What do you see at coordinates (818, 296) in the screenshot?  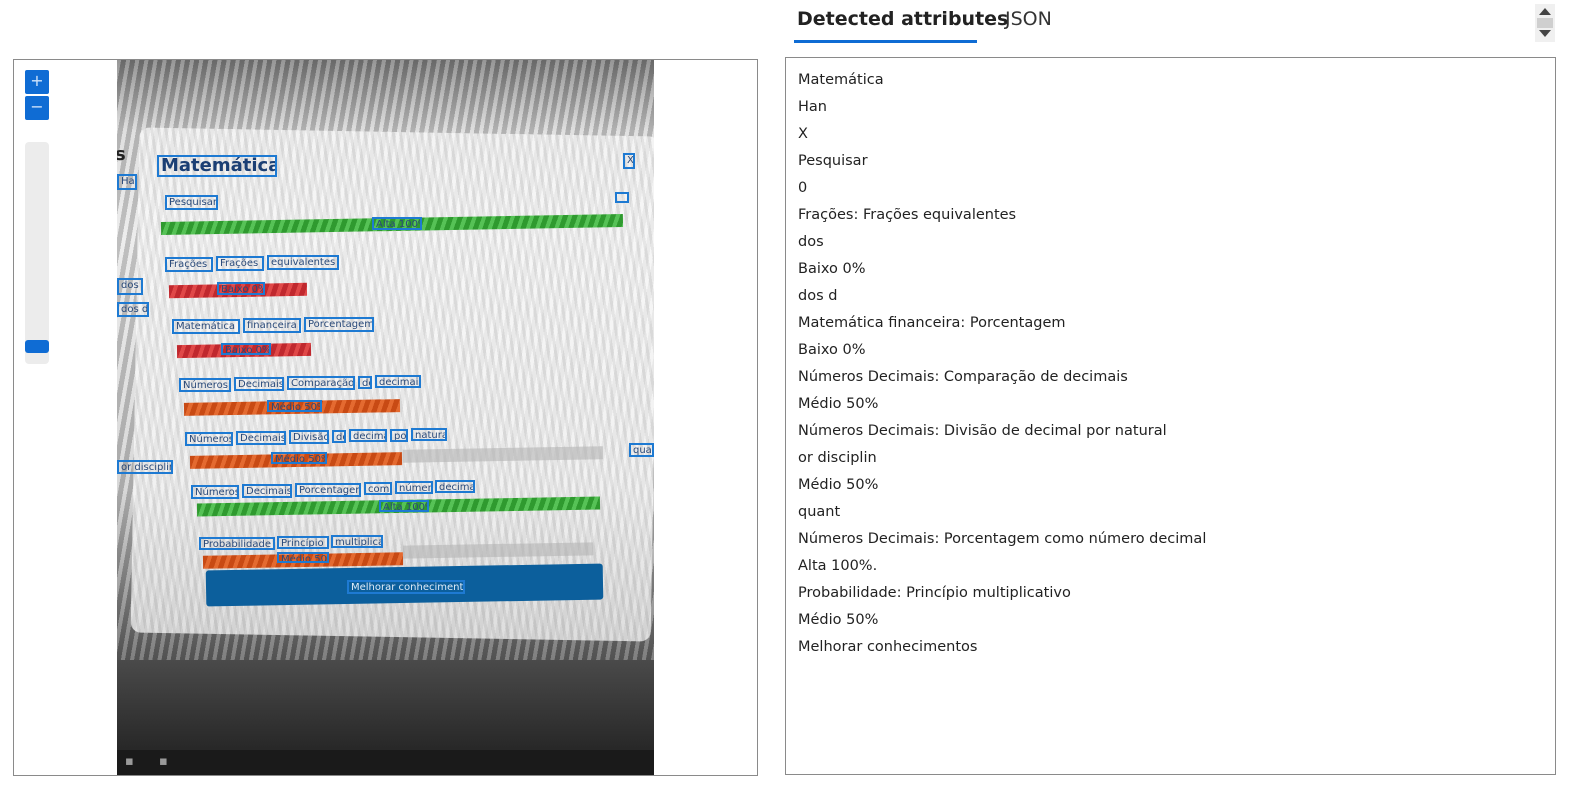 I see `attribute-item: dos d` at bounding box center [818, 296].